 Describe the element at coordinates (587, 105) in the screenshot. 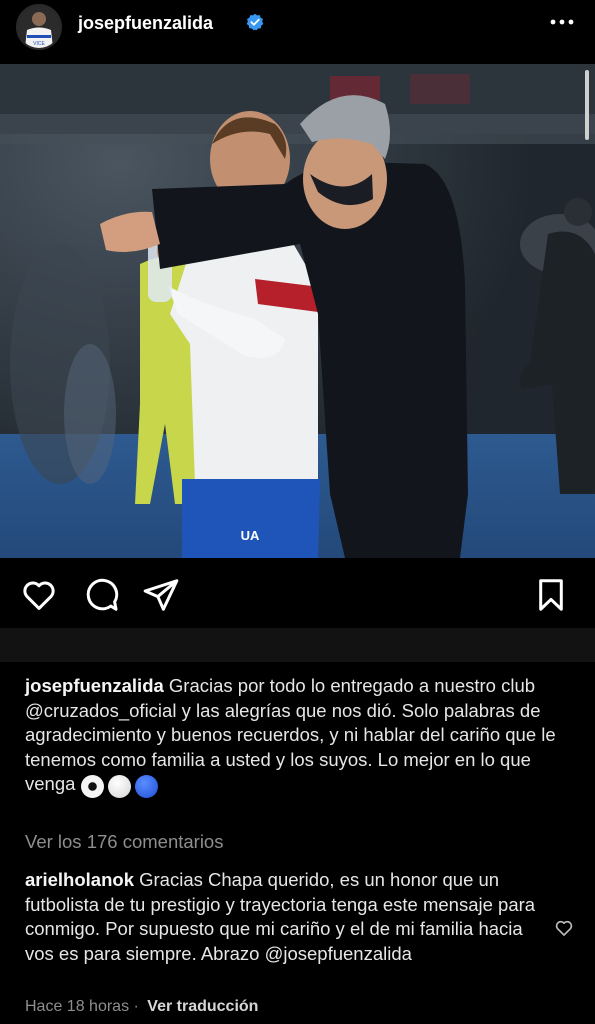

I see `scrollbar` at that location.